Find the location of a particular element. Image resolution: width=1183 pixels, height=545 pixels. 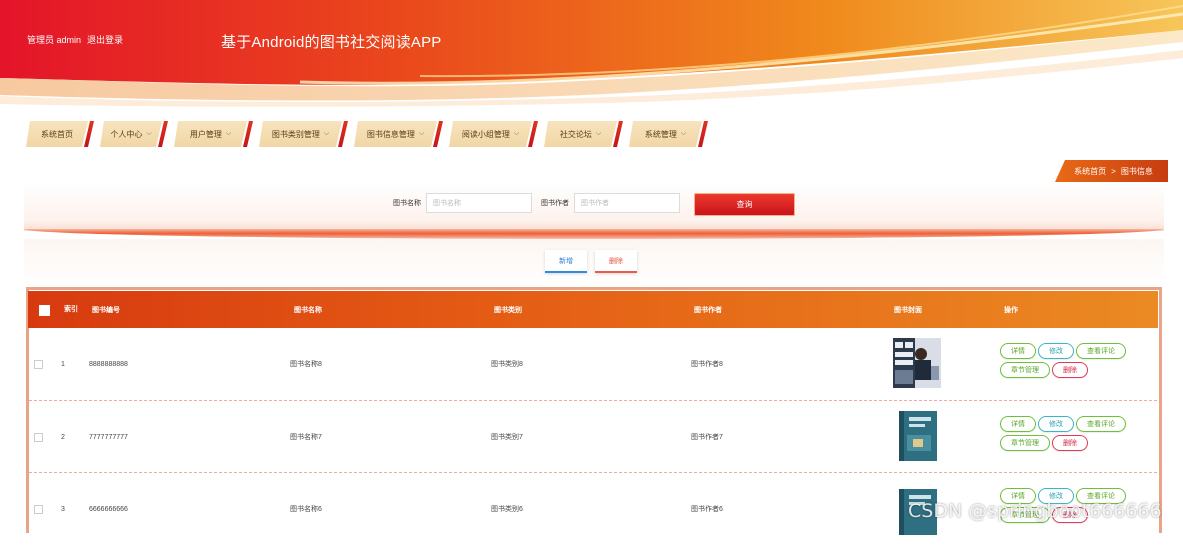

nav-label: 个人中心 is located at coordinates (126, 134).